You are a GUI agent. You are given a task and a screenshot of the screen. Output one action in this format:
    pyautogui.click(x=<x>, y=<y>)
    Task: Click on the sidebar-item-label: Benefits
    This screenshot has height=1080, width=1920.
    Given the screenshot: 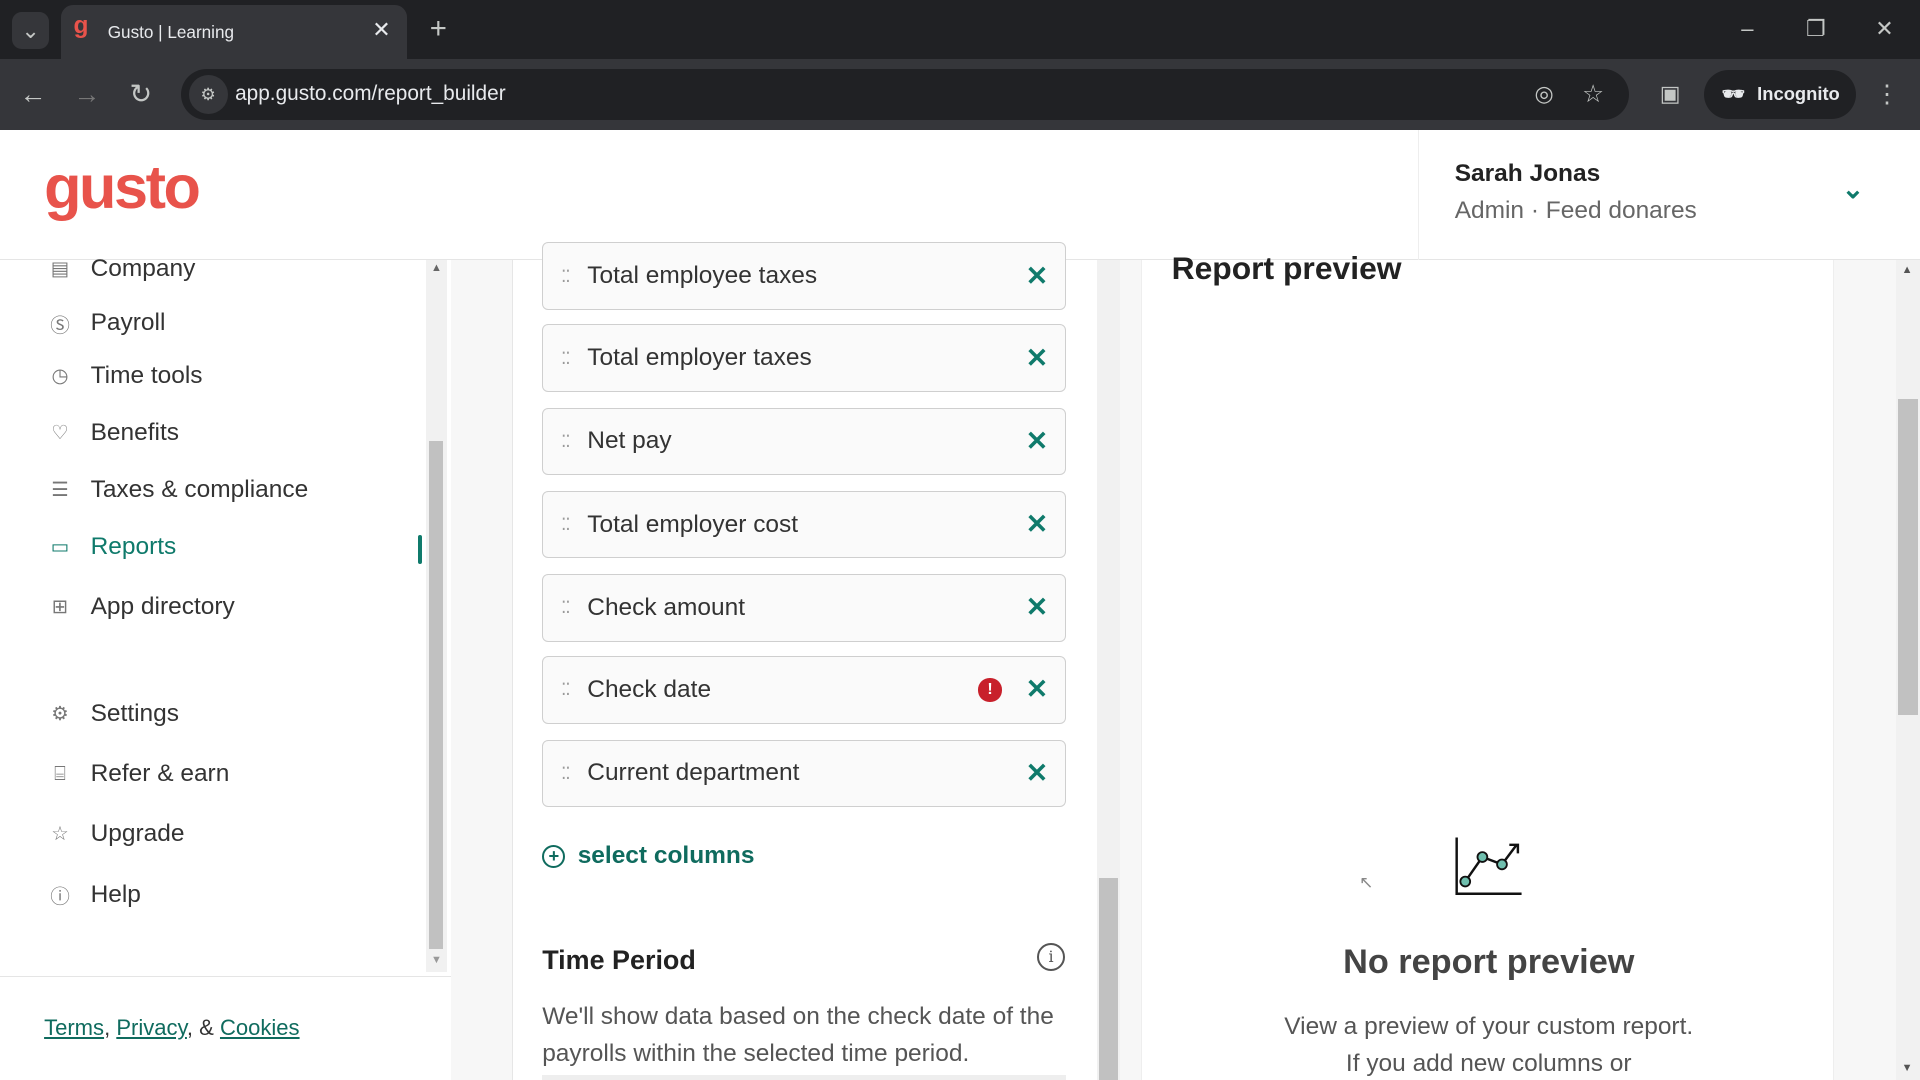 What is the action you would take?
    pyautogui.click(x=135, y=432)
    